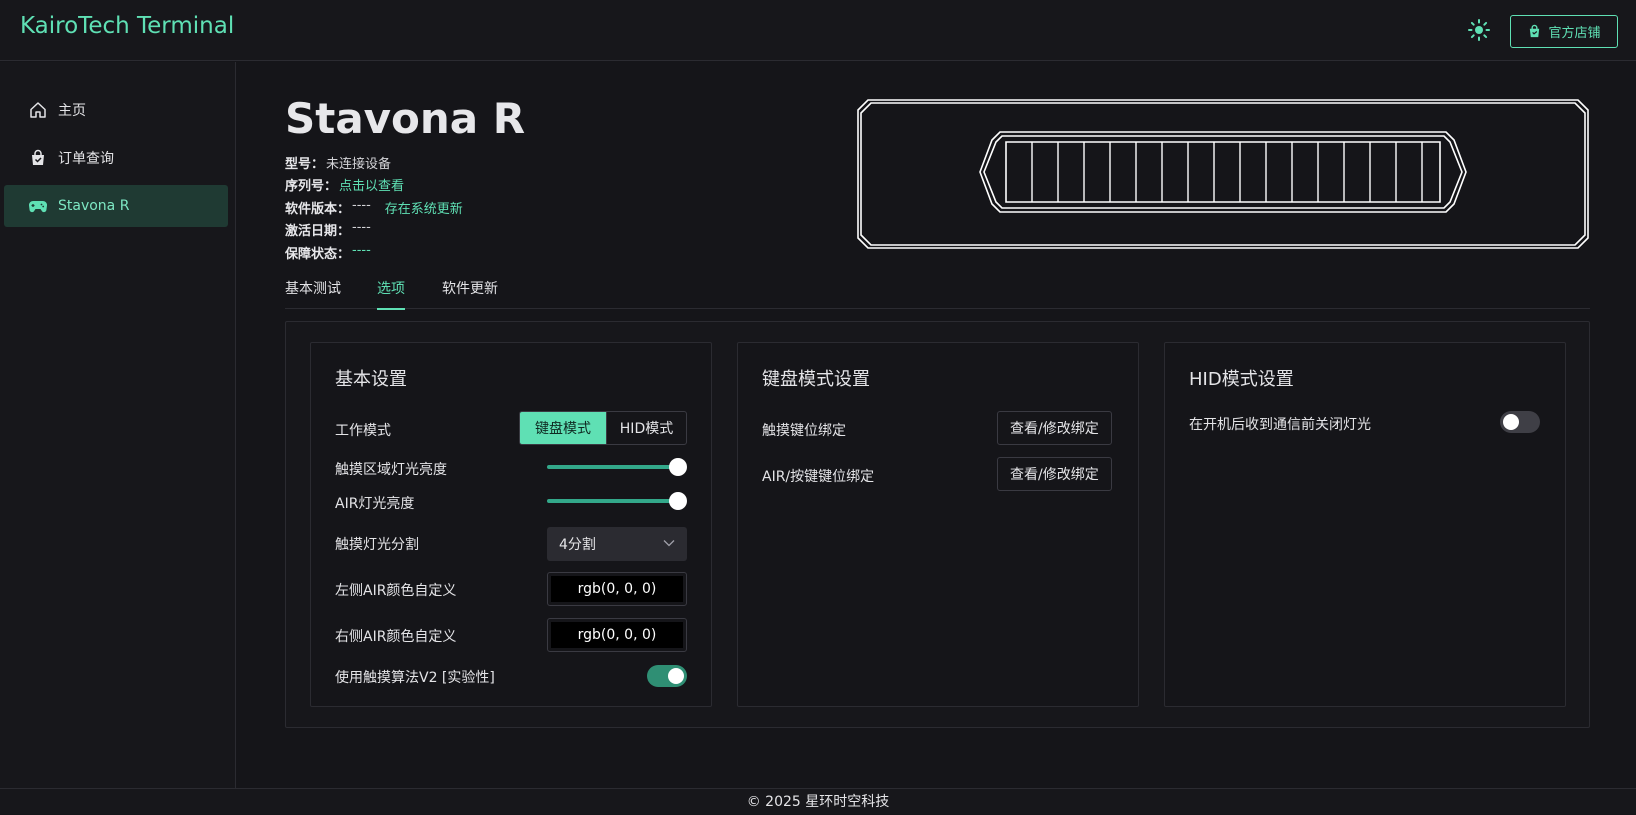  I want to click on sidebar-item-label: Stavona R, so click(94, 206).